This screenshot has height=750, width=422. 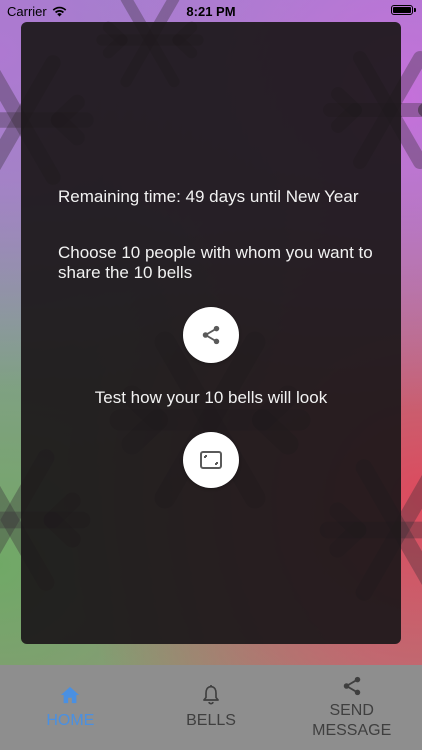 I want to click on bell-icon-wrapper, so click(x=211, y=695).